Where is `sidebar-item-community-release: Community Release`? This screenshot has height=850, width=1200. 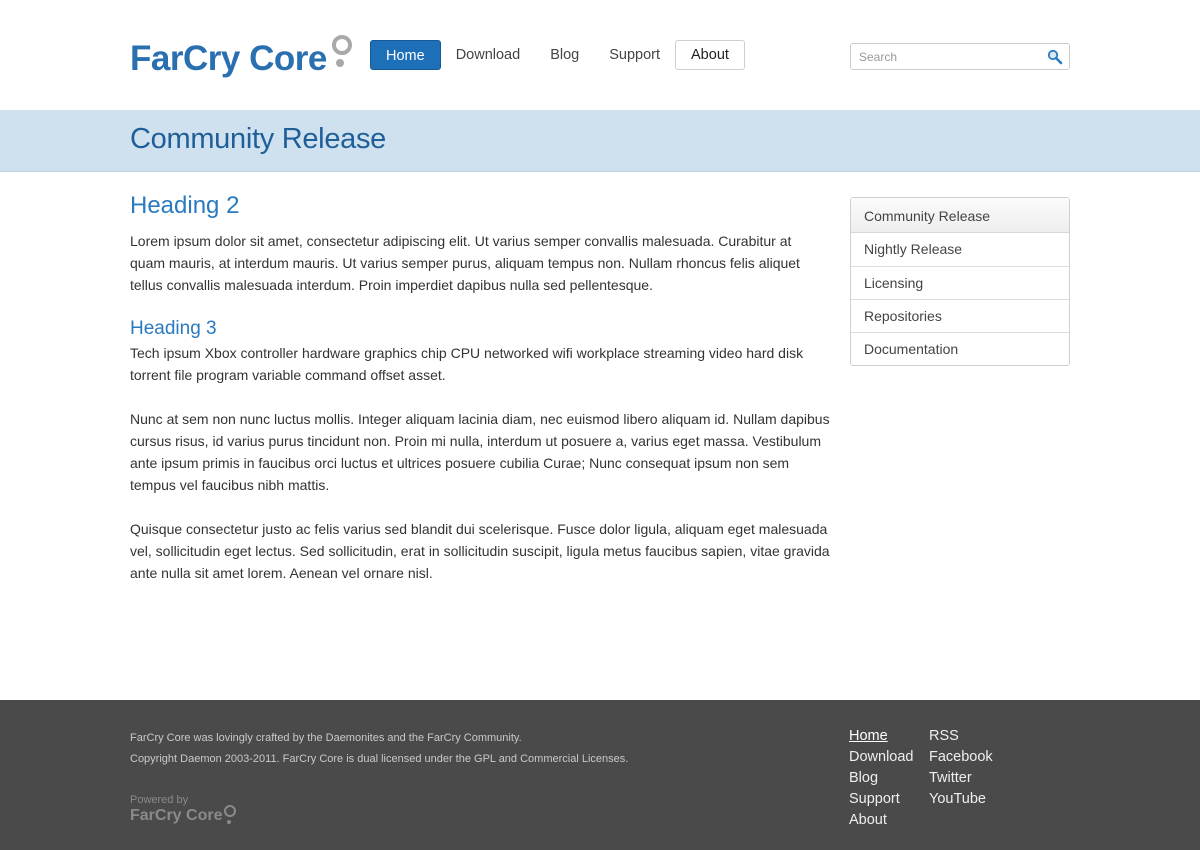 sidebar-item-community-release: Community Release is located at coordinates (960, 215).